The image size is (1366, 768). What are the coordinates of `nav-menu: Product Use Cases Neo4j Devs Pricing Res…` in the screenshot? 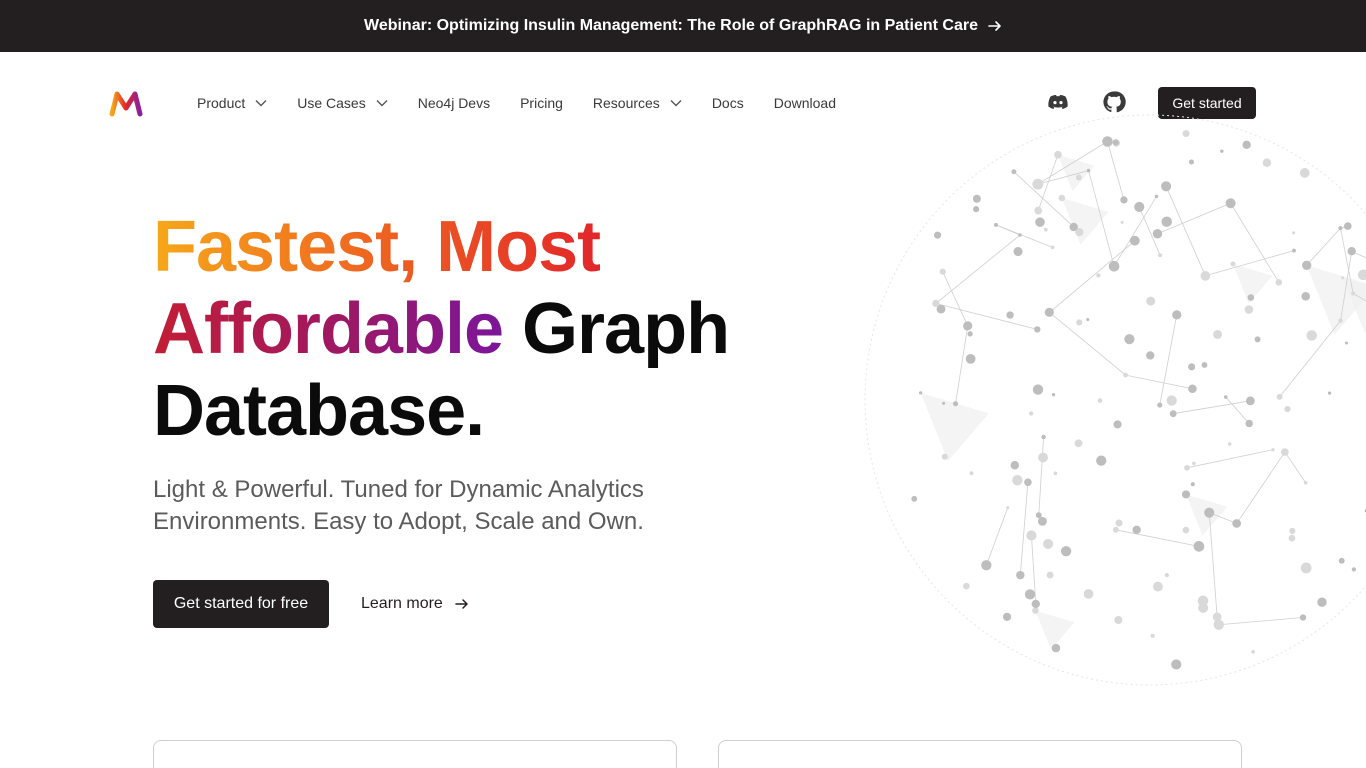 It's located at (531, 103).